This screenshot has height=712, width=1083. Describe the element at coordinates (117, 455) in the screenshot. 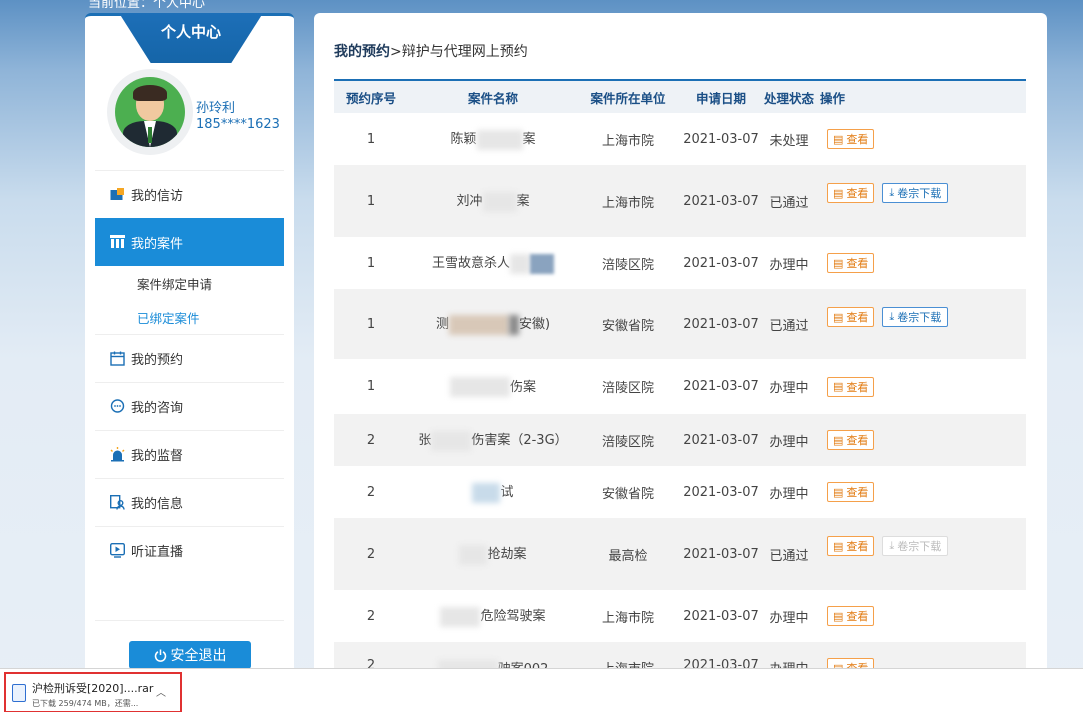

I see `alarm-icon` at that location.